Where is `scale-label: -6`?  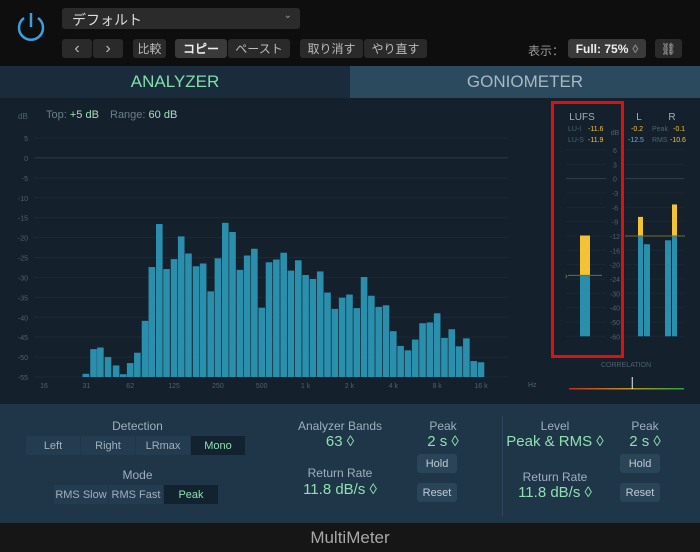 scale-label: -6 is located at coordinates (615, 208).